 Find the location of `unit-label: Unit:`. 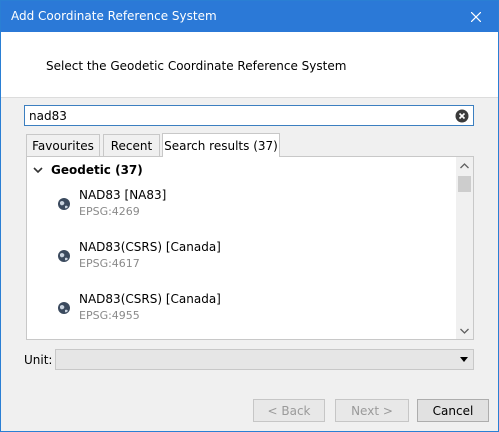

unit-label: Unit: is located at coordinates (38, 360).